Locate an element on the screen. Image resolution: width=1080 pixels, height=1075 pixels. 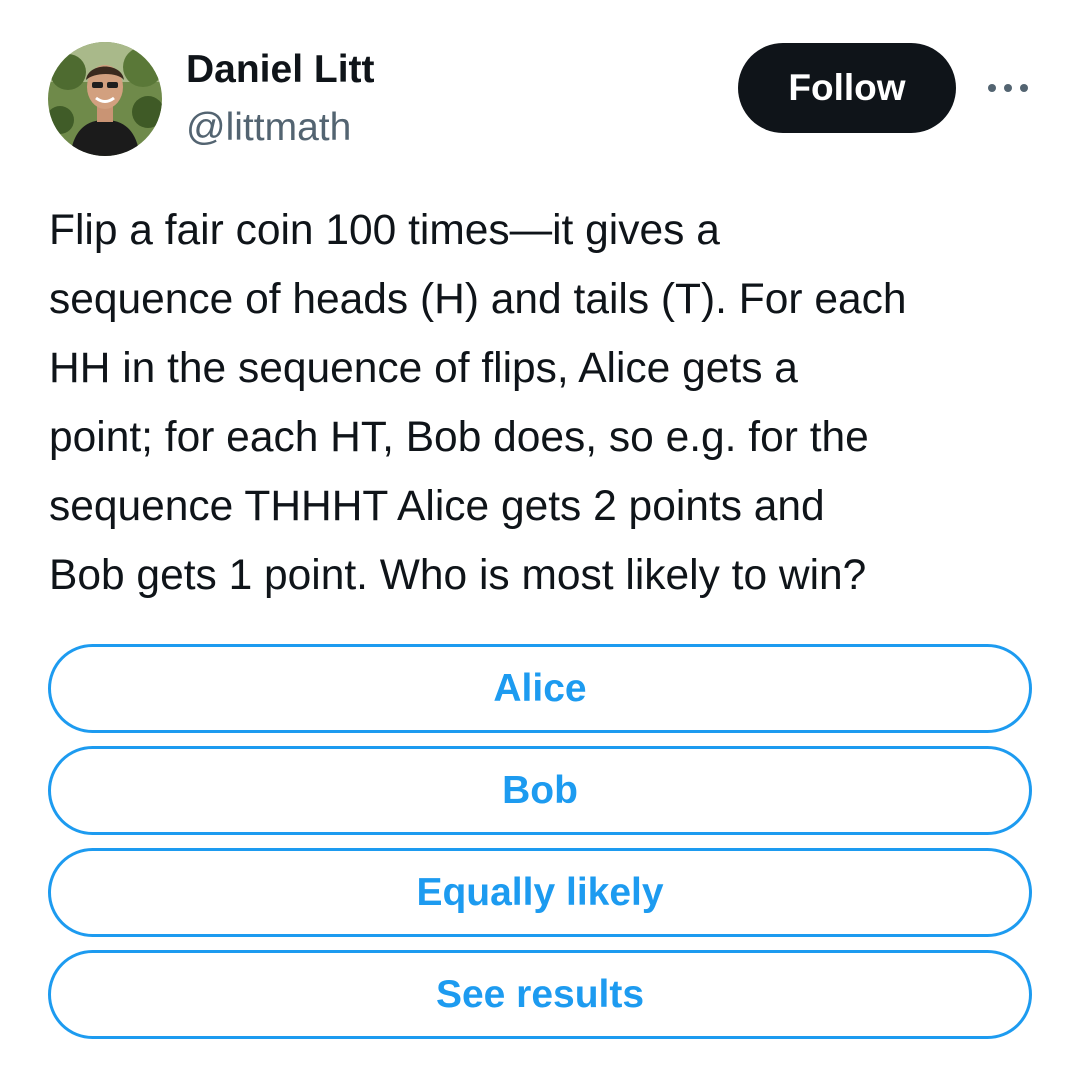
more-dots-icon is located at coordinates (1008, 88).